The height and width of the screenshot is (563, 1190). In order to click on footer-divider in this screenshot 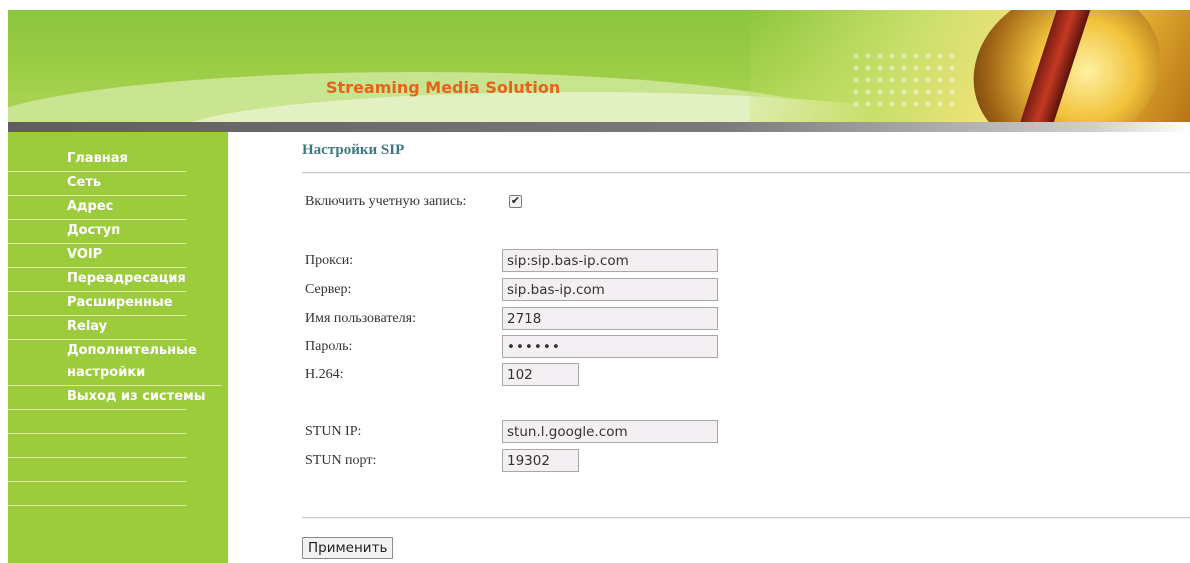, I will do `click(746, 518)`.